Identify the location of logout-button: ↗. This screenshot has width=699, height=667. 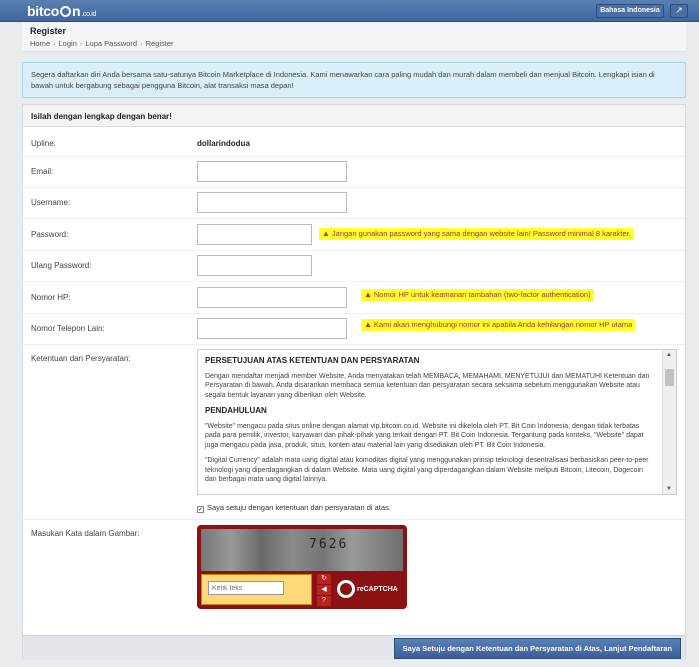
(679, 11).